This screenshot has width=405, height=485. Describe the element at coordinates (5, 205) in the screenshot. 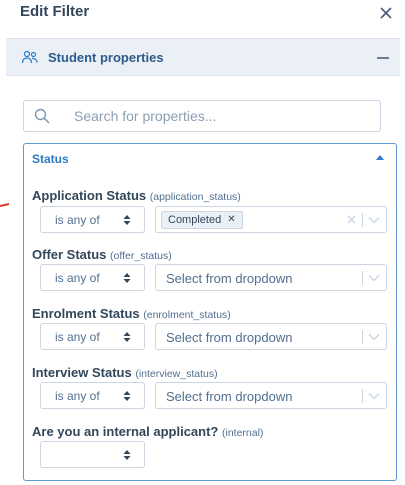

I see `arrow-pointer-icon` at that location.